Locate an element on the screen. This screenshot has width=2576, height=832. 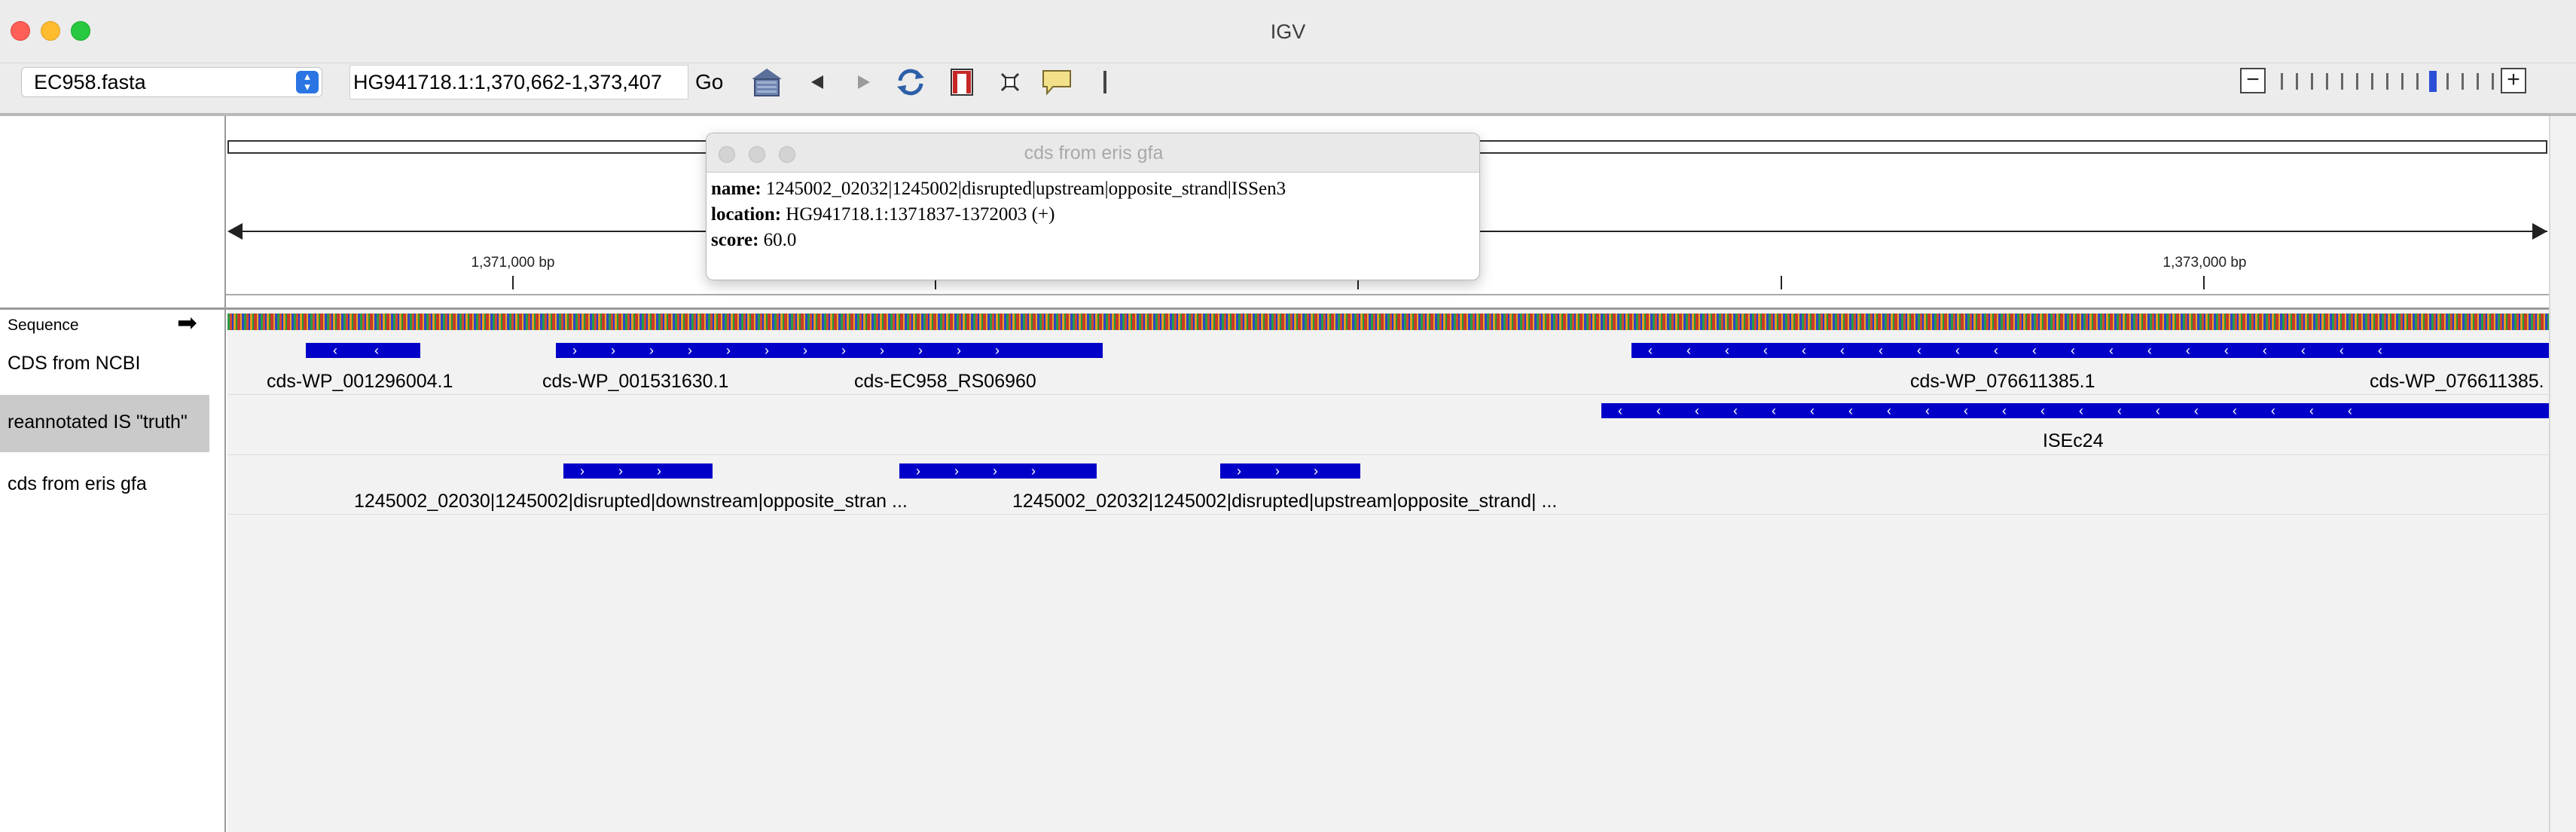
fit-to-window-icon is located at coordinates (1010, 82).